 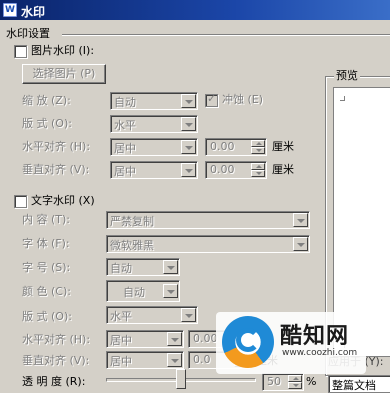 What do you see at coordinates (56, 360) in the screenshot?
I see `text-valign-label: 垂直对齐 (V):` at bounding box center [56, 360].